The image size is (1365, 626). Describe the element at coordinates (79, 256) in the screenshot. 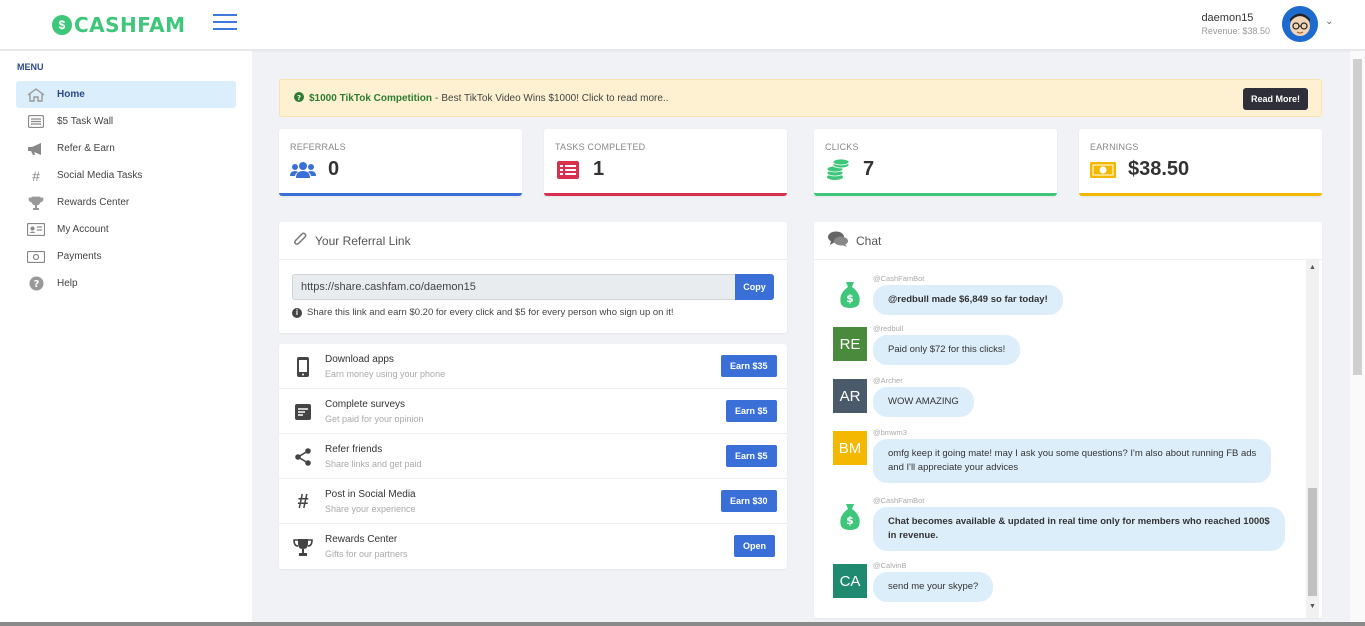

I see `sidebar-item-label: Payments` at that location.